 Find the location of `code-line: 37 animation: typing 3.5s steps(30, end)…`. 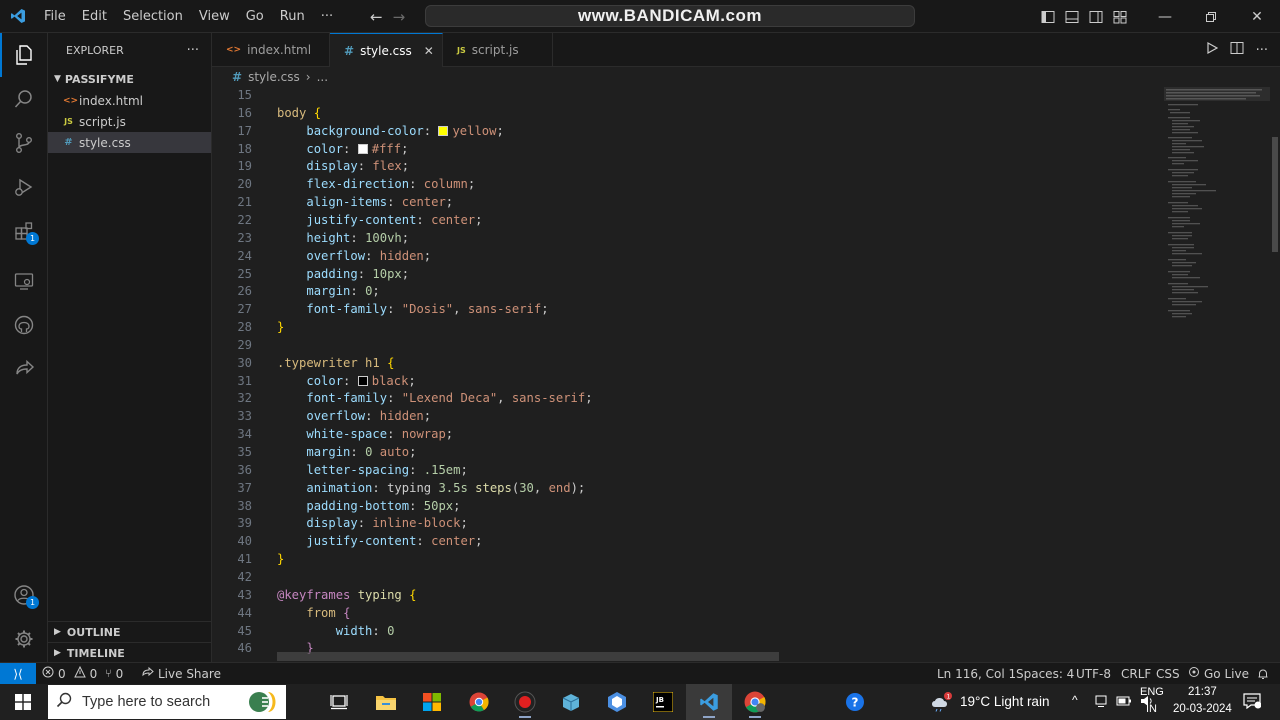

code-line: 37 animation: typing 3.5s steps(30, end)… is located at coordinates (687, 488).